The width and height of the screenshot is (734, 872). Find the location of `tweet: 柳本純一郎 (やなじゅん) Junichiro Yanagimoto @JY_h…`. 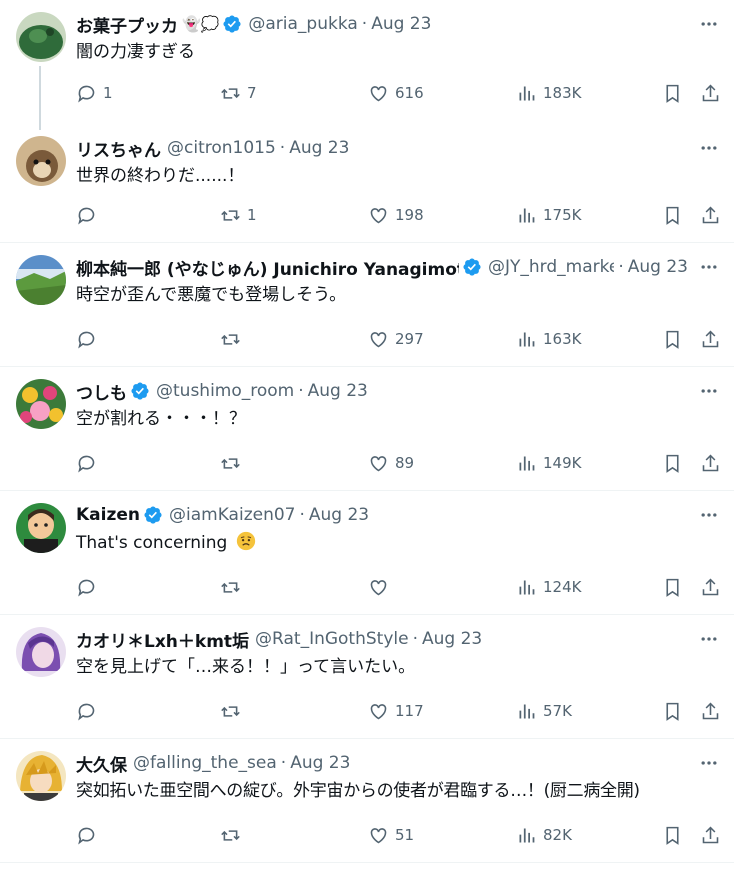

tweet: 柳本純一郎 (やなじゅん) Junichiro Yanagimoto @JY_h… is located at coordinates (367, 305).